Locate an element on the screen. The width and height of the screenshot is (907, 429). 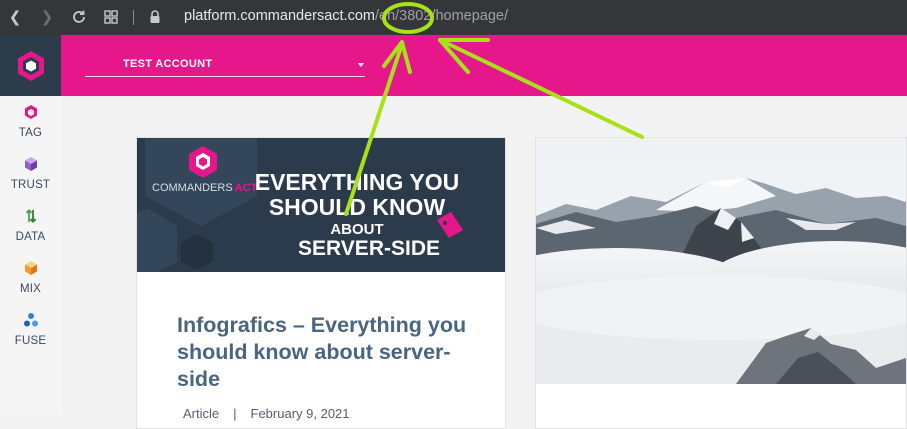
lock-icon is located at coordinates (155, 17).